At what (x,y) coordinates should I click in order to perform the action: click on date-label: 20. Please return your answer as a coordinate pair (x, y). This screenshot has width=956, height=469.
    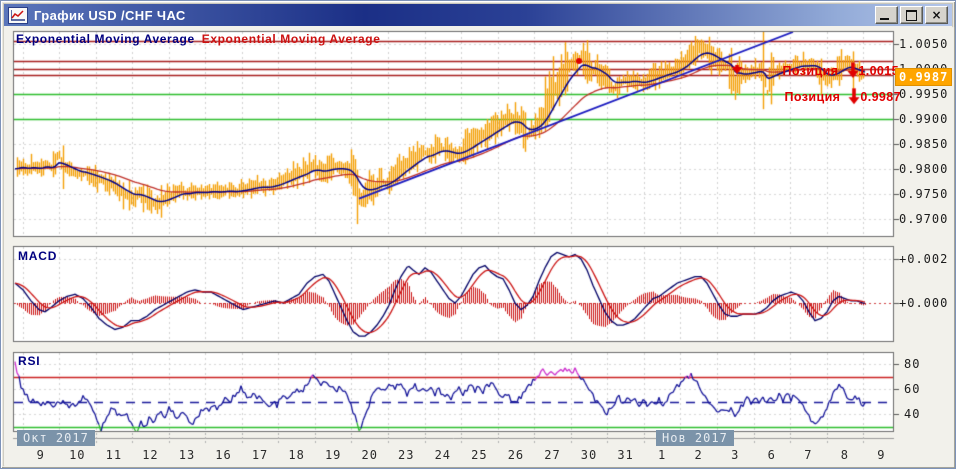
    Looking at the image, I should click on (369, 455).